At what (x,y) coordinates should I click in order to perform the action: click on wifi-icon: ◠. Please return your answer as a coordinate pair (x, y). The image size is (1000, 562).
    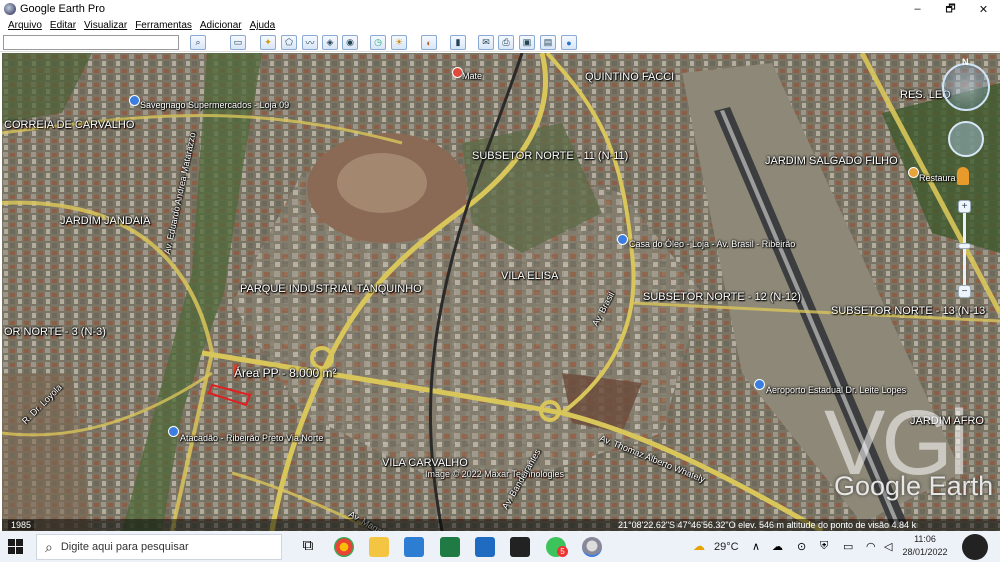
    Looking at the image, I should click on (871, 546).